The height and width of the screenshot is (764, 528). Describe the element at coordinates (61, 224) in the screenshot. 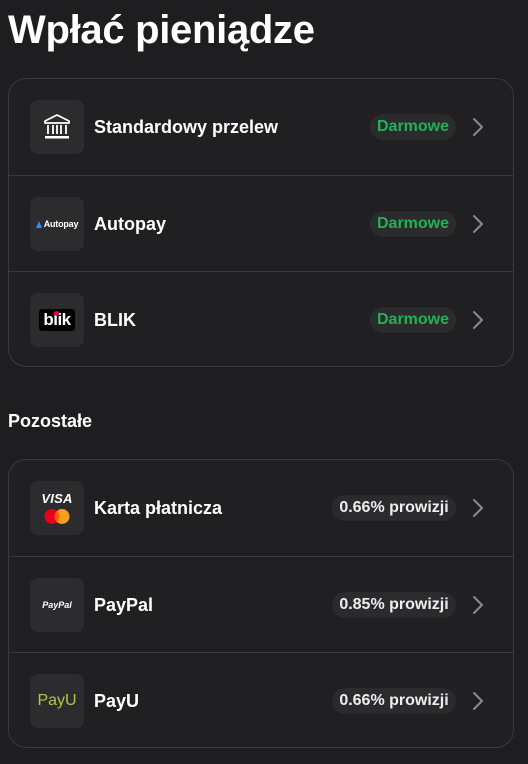

I see `autopay-logo-text: Autopay` at that location.